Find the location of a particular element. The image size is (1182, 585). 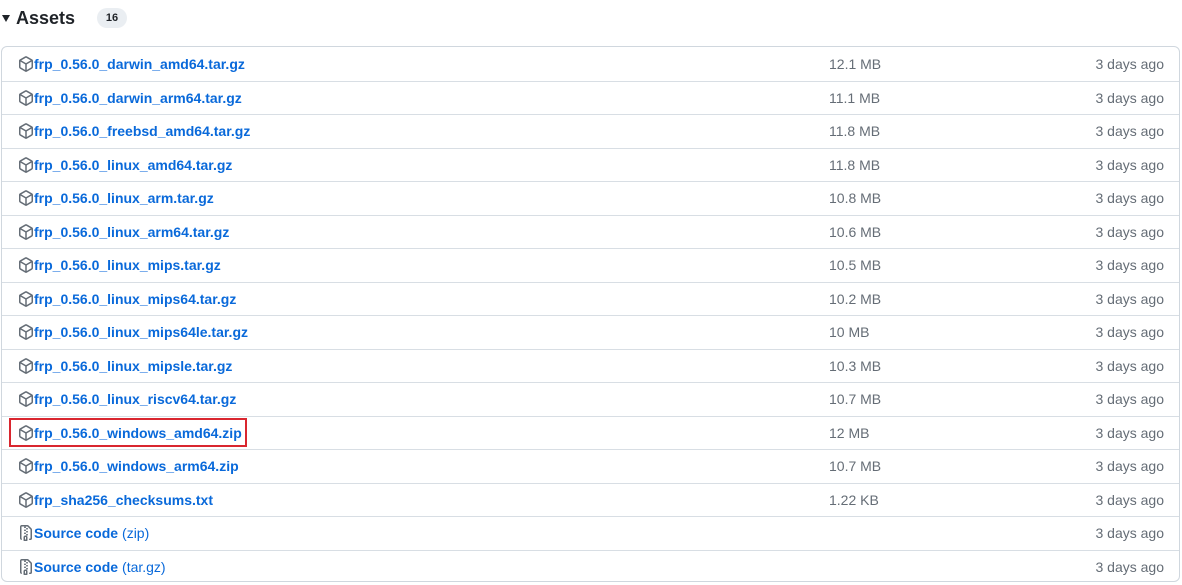

asset-name-cell: frp_0.56.0_linux_mips64le.tar.gz is located at coordinates (133, 332).